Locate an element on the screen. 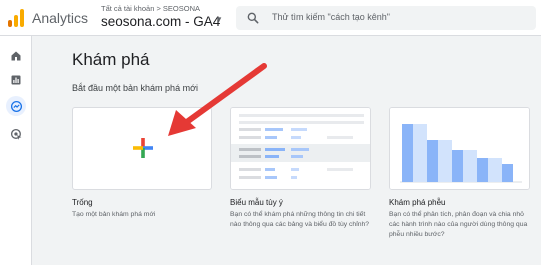 The width and height of the screenshot is (541, 265). home-icon is located at coordinates (16, 56).